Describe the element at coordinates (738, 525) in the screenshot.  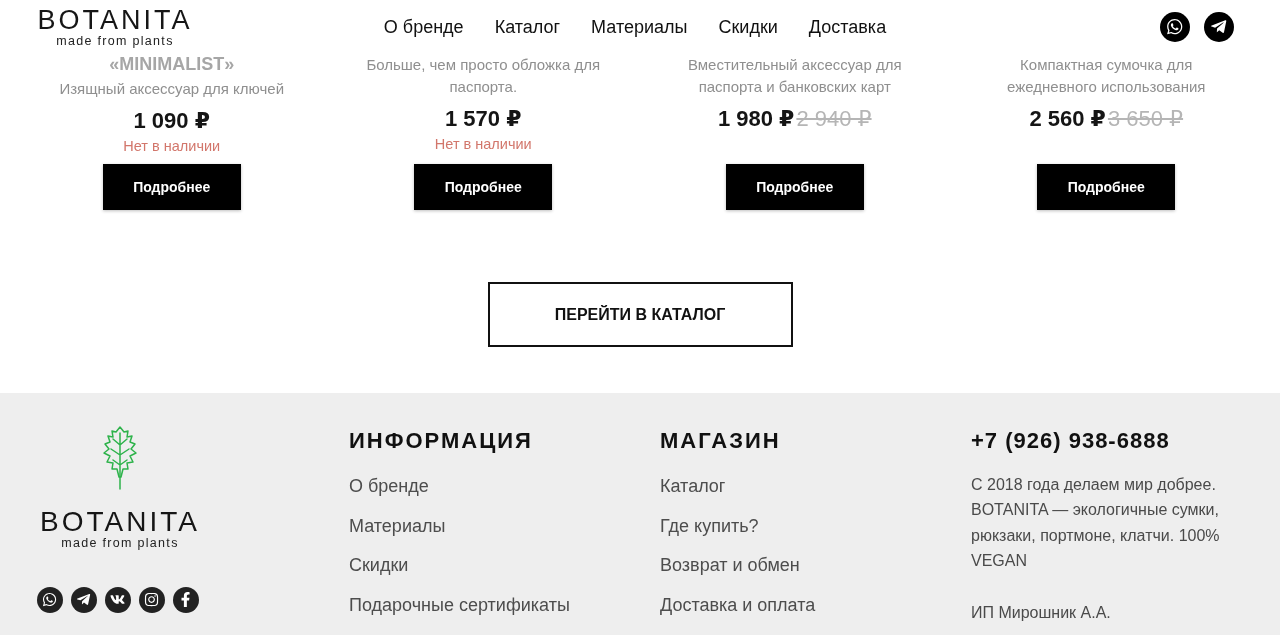
I see `footer-link: Где купить?` at that location.